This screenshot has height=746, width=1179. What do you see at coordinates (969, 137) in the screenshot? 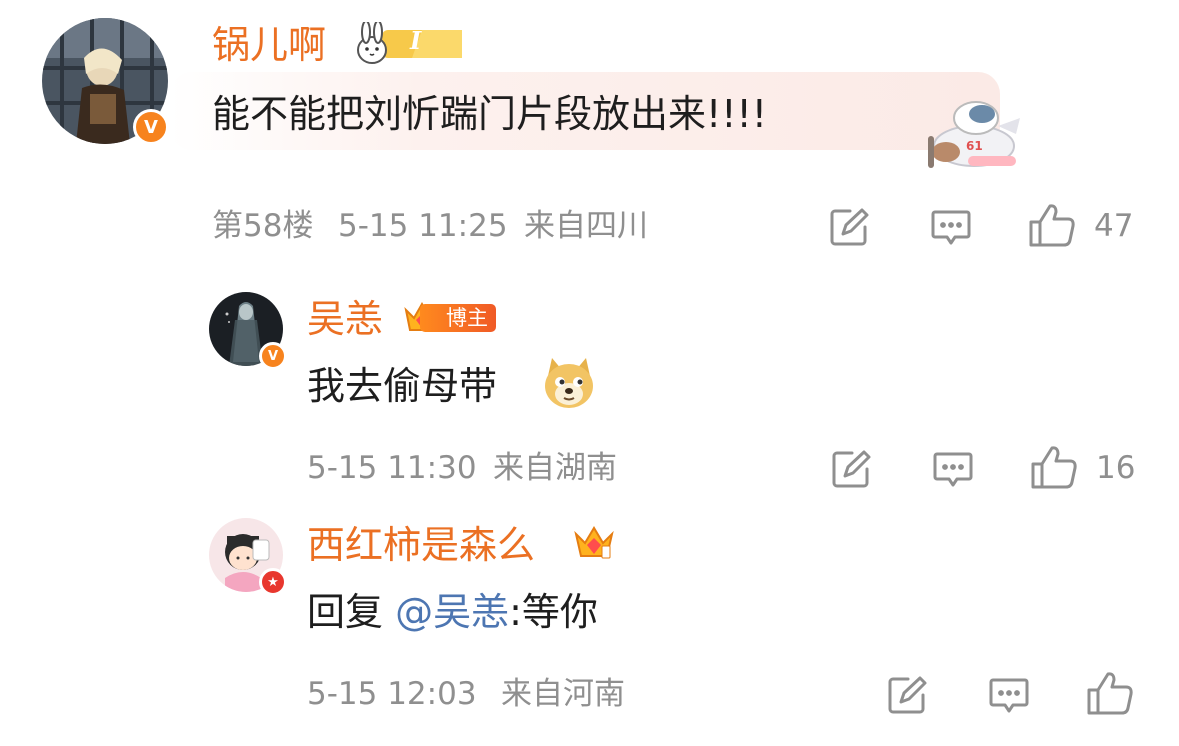
I see `plane-sticker: 61` at bounding box center [969, 137].